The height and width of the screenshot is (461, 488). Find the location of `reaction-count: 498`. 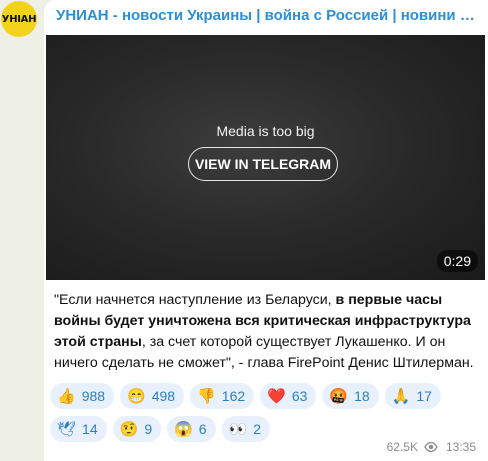

reaction-count: 498 is located at coordinates (163, 396).